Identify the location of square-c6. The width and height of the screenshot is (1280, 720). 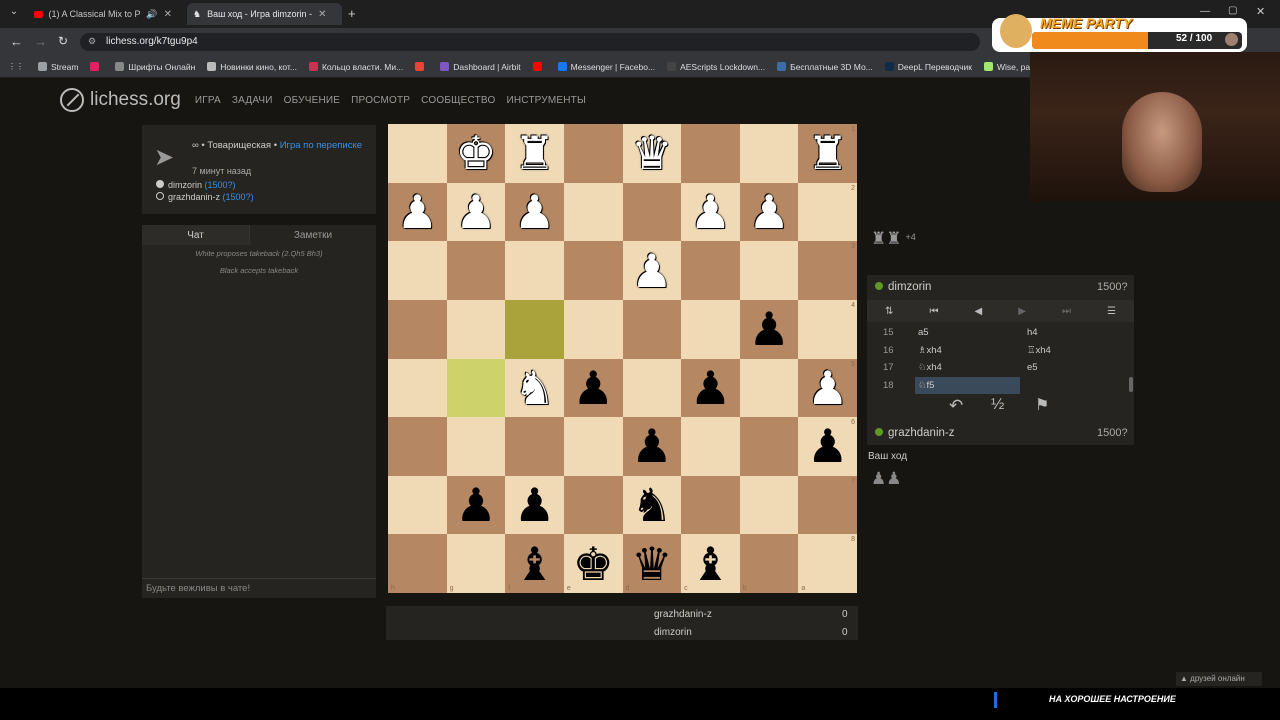
(710, 446).